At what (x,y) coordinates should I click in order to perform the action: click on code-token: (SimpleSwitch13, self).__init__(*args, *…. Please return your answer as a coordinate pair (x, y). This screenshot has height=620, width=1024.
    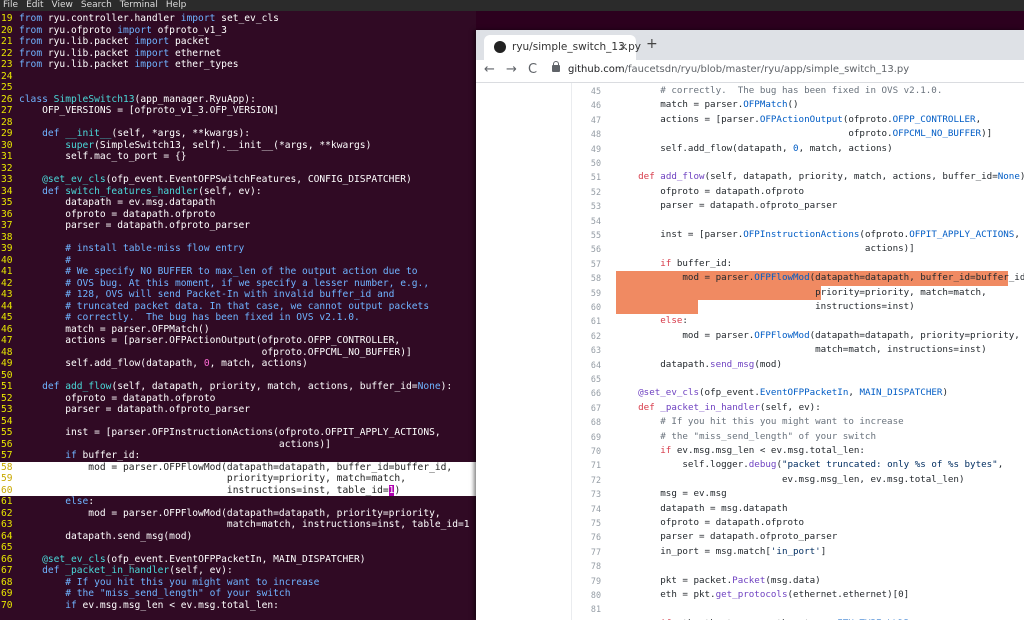
    Looking at the image, I should click on (233, 145).